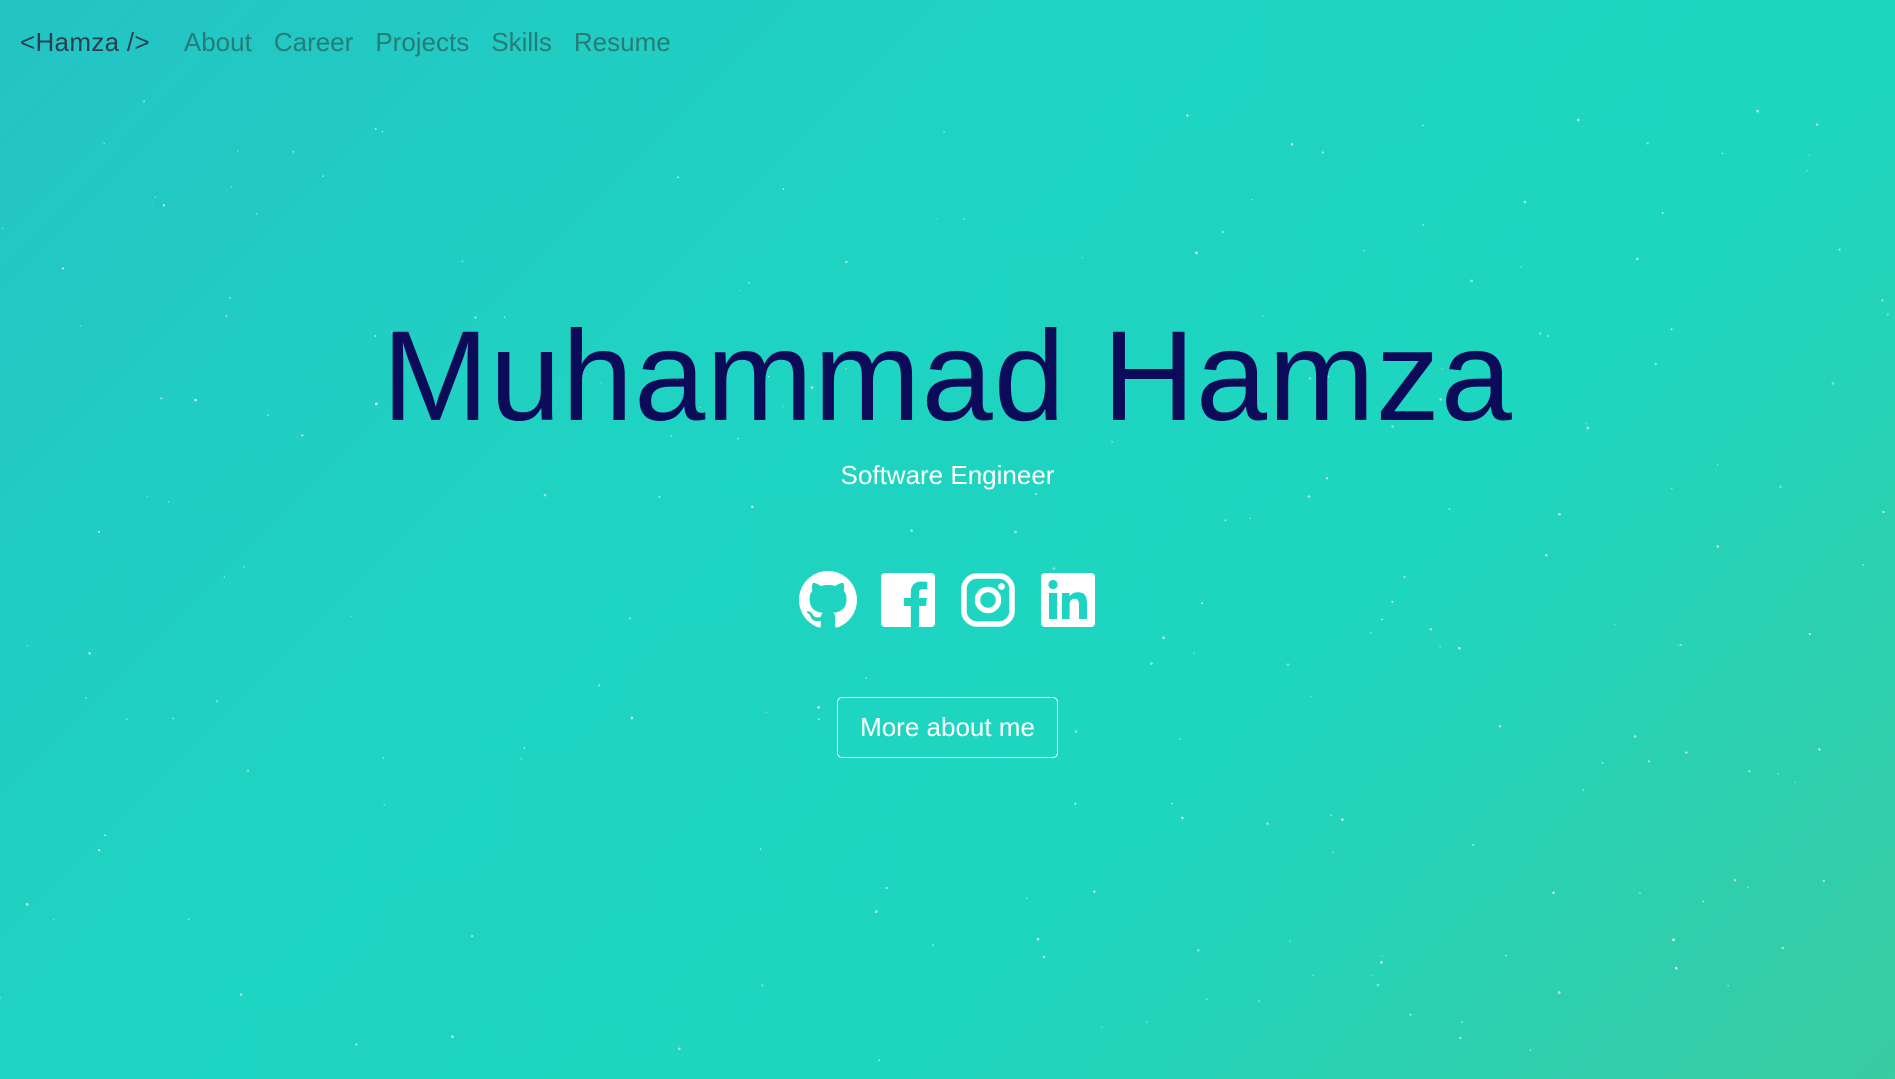  I want to click on nav-link-skills: Skills, so click(521, 42).